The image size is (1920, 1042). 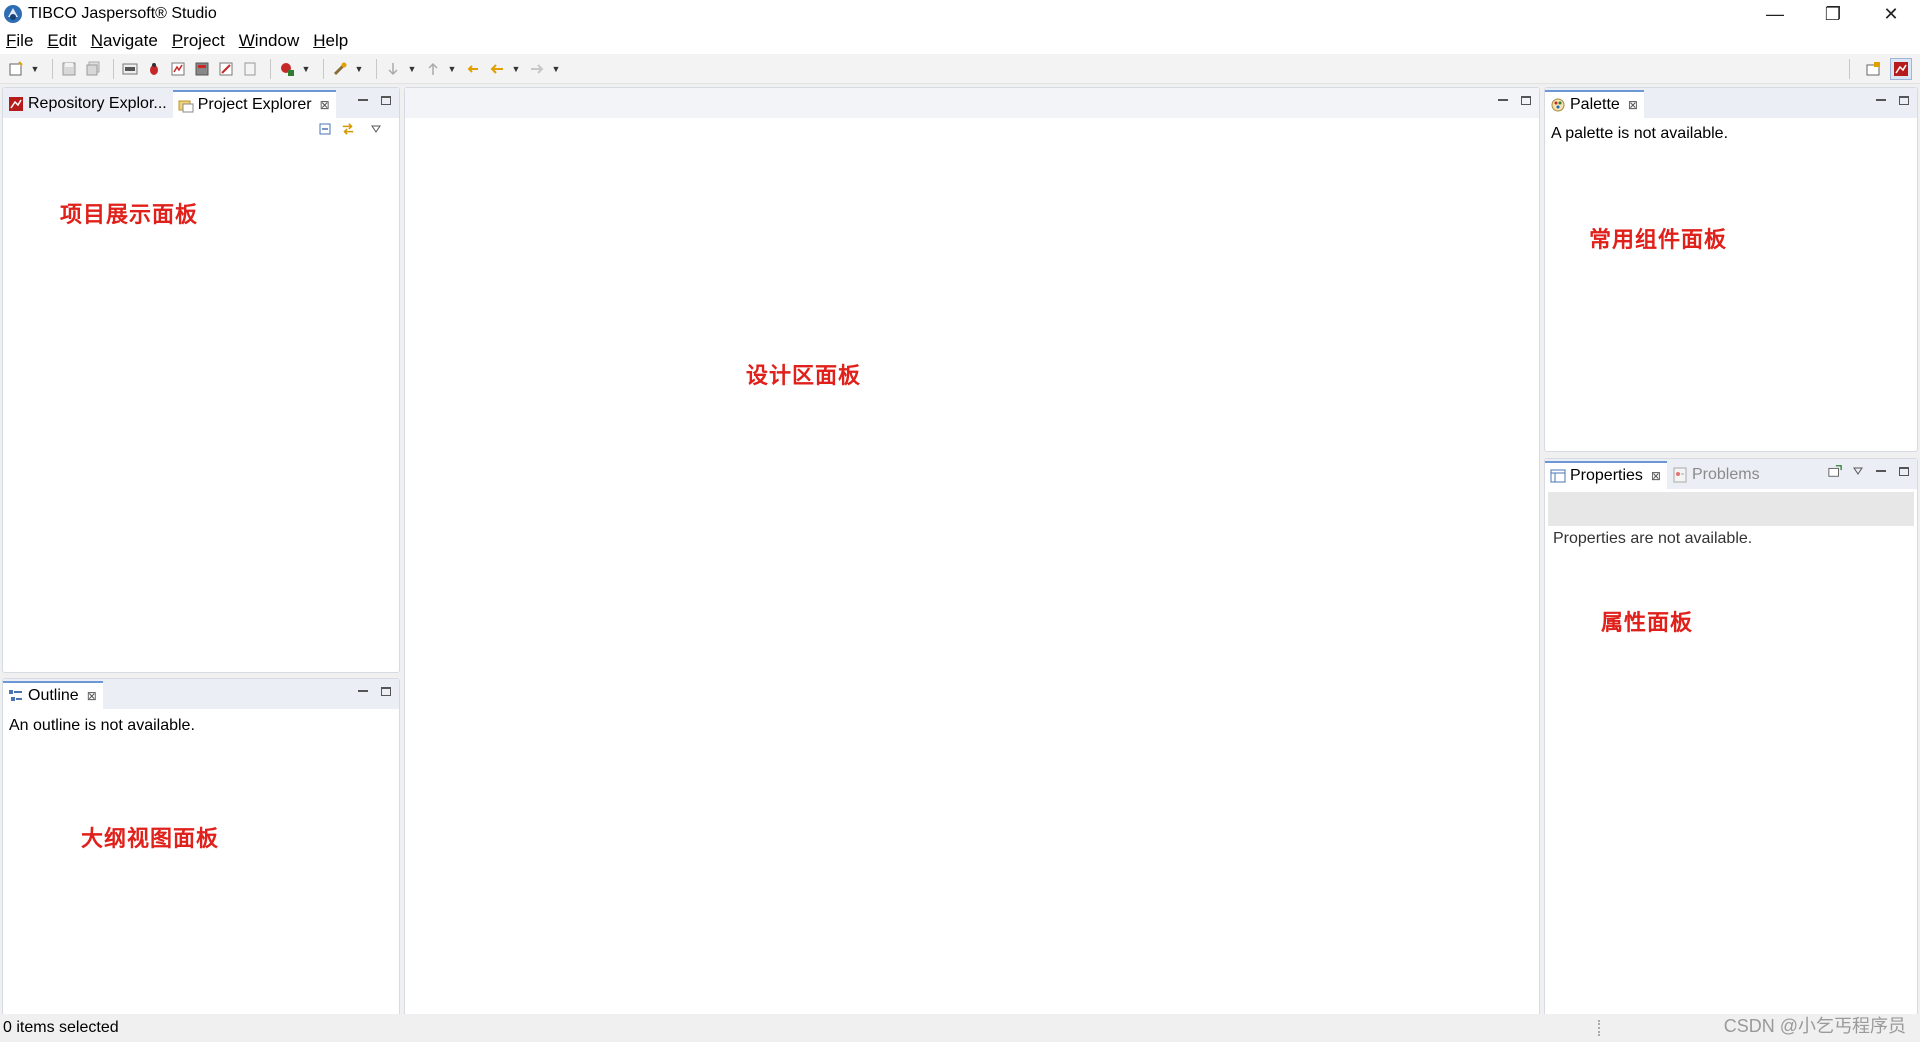 I want to click on annotation-outline-panel: 大纲视图面板, so click(x=150, y=839).